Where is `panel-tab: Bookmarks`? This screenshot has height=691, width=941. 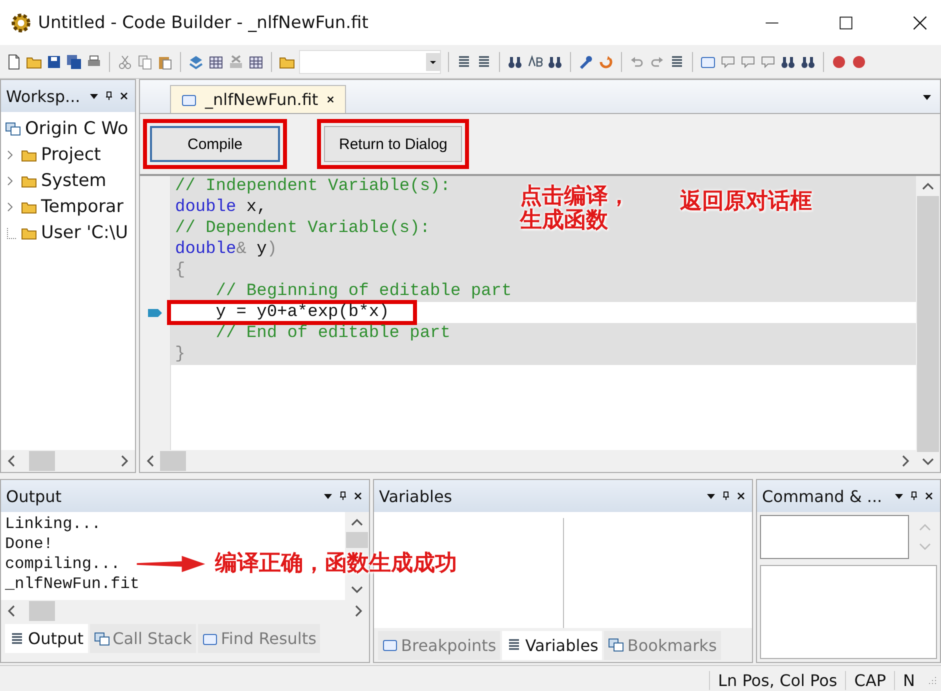 panel-tab: Bookmarks is located at coordinates (662, 645).